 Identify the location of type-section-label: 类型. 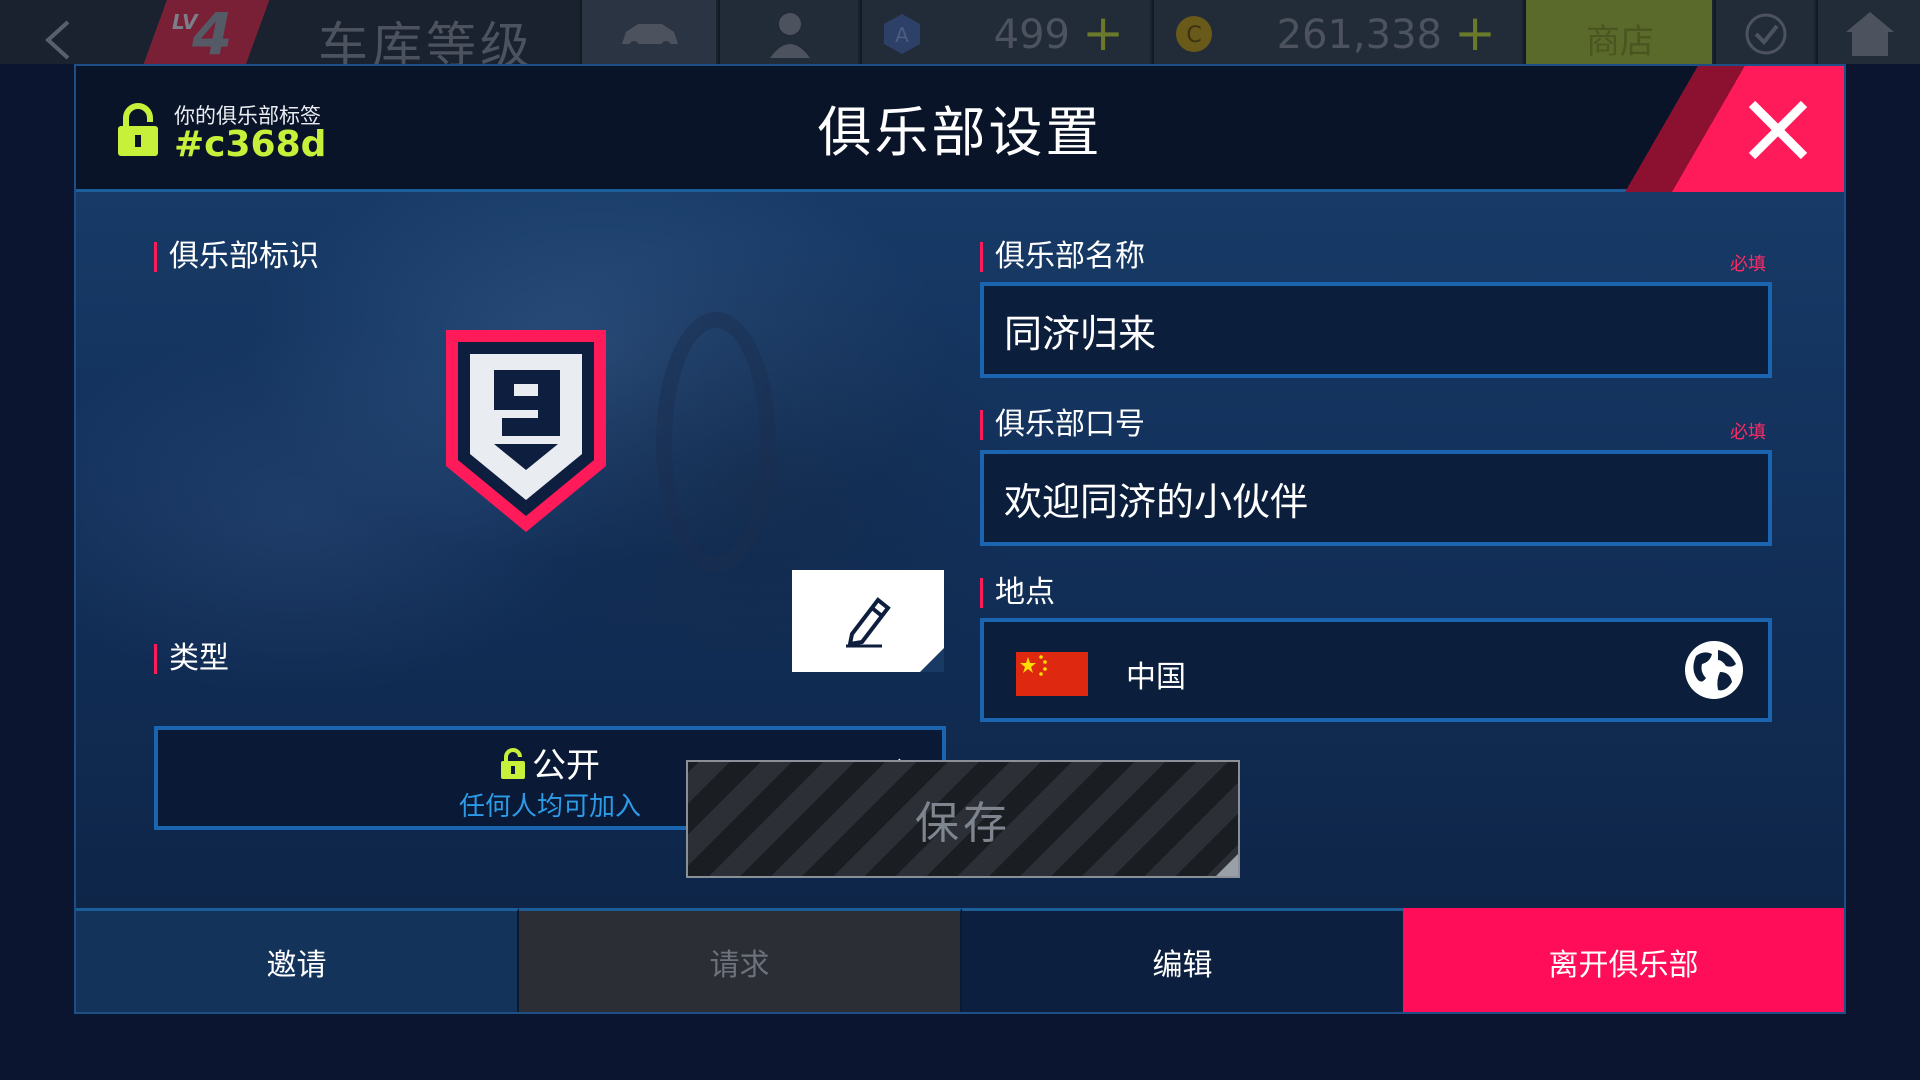
(191, 659).